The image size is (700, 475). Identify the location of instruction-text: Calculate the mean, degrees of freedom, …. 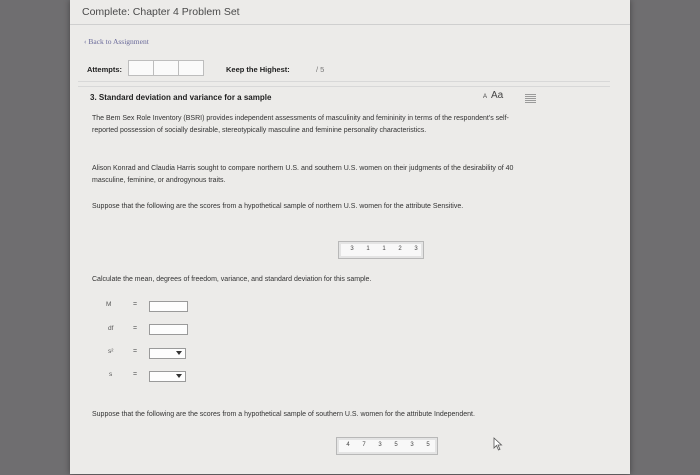
(232, 279).